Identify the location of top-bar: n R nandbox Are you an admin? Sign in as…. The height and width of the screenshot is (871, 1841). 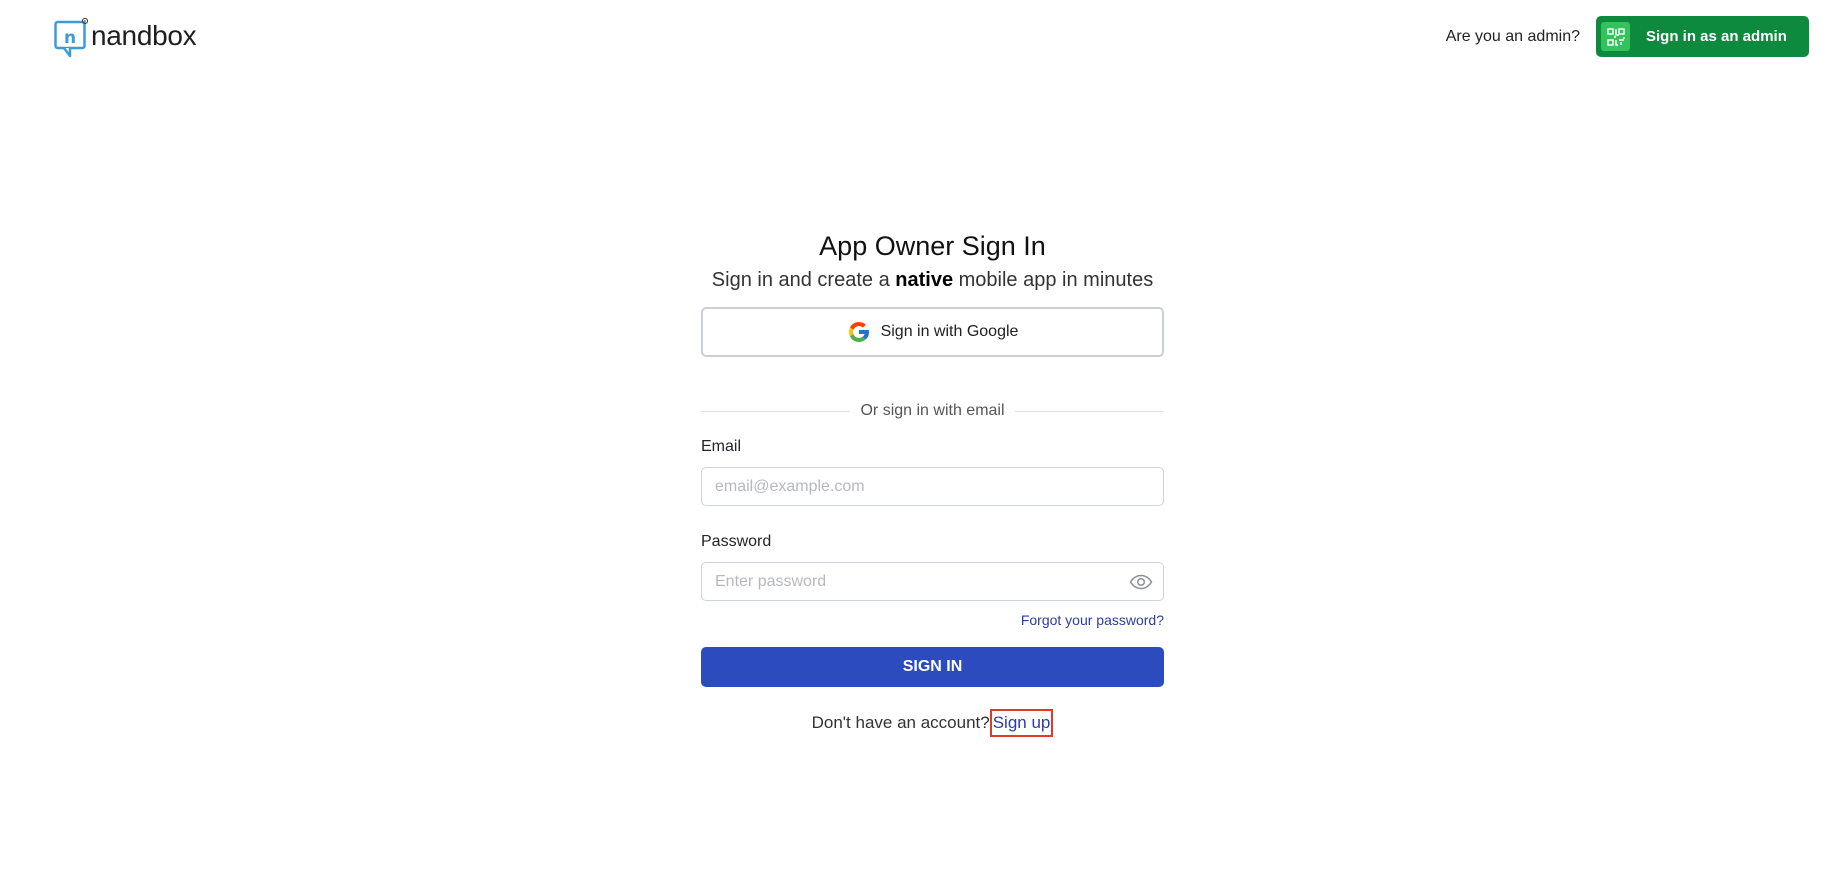
(920, 36).